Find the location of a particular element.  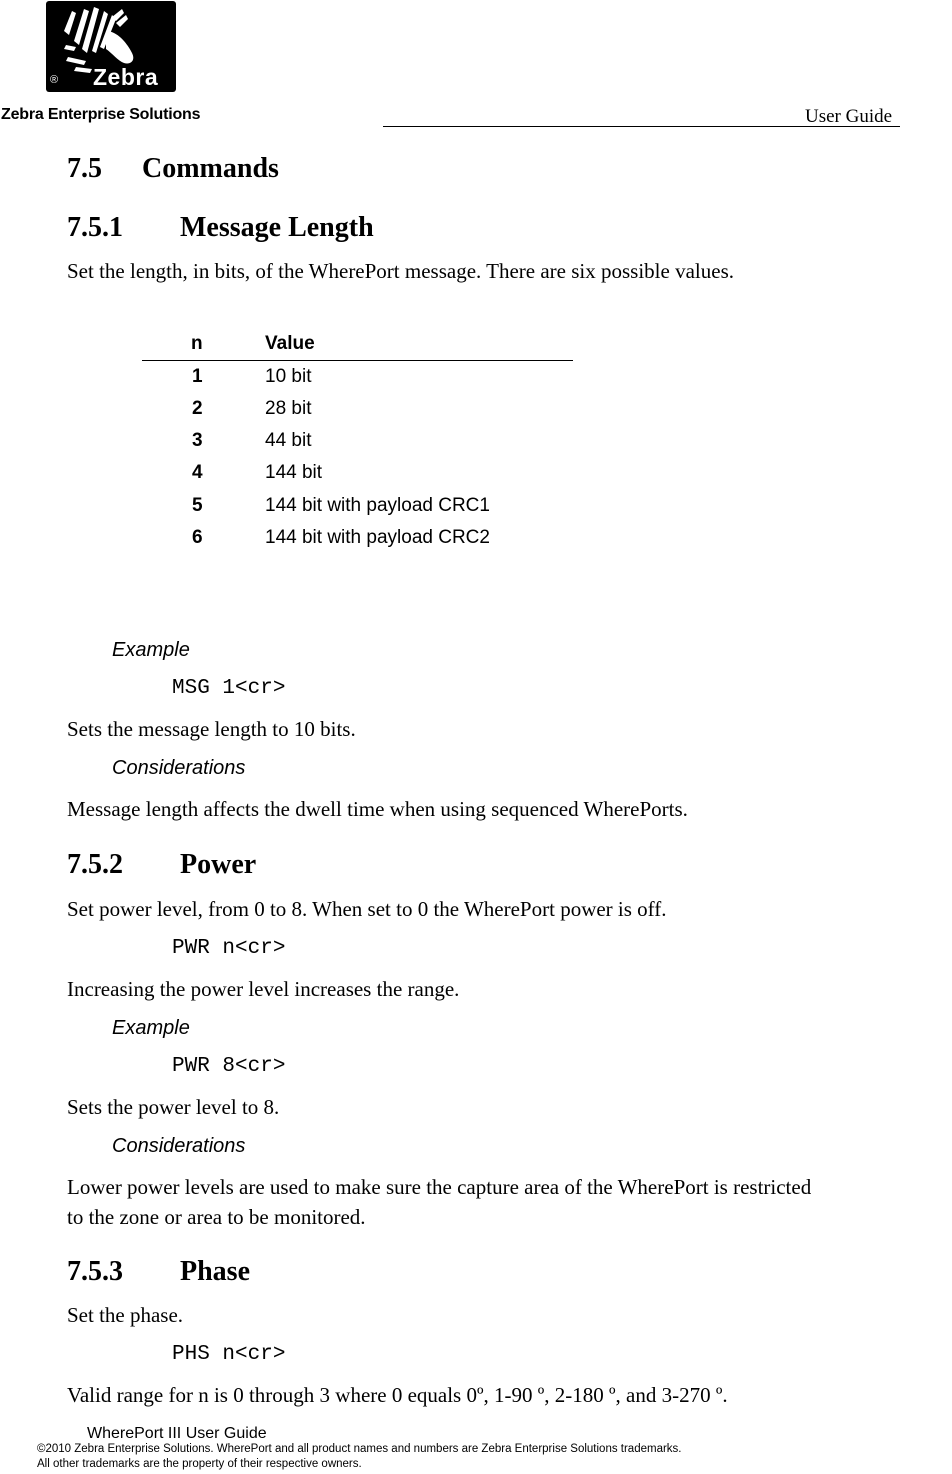

subsection-number: 7.5.3 is located at coordinates (95, 1271).